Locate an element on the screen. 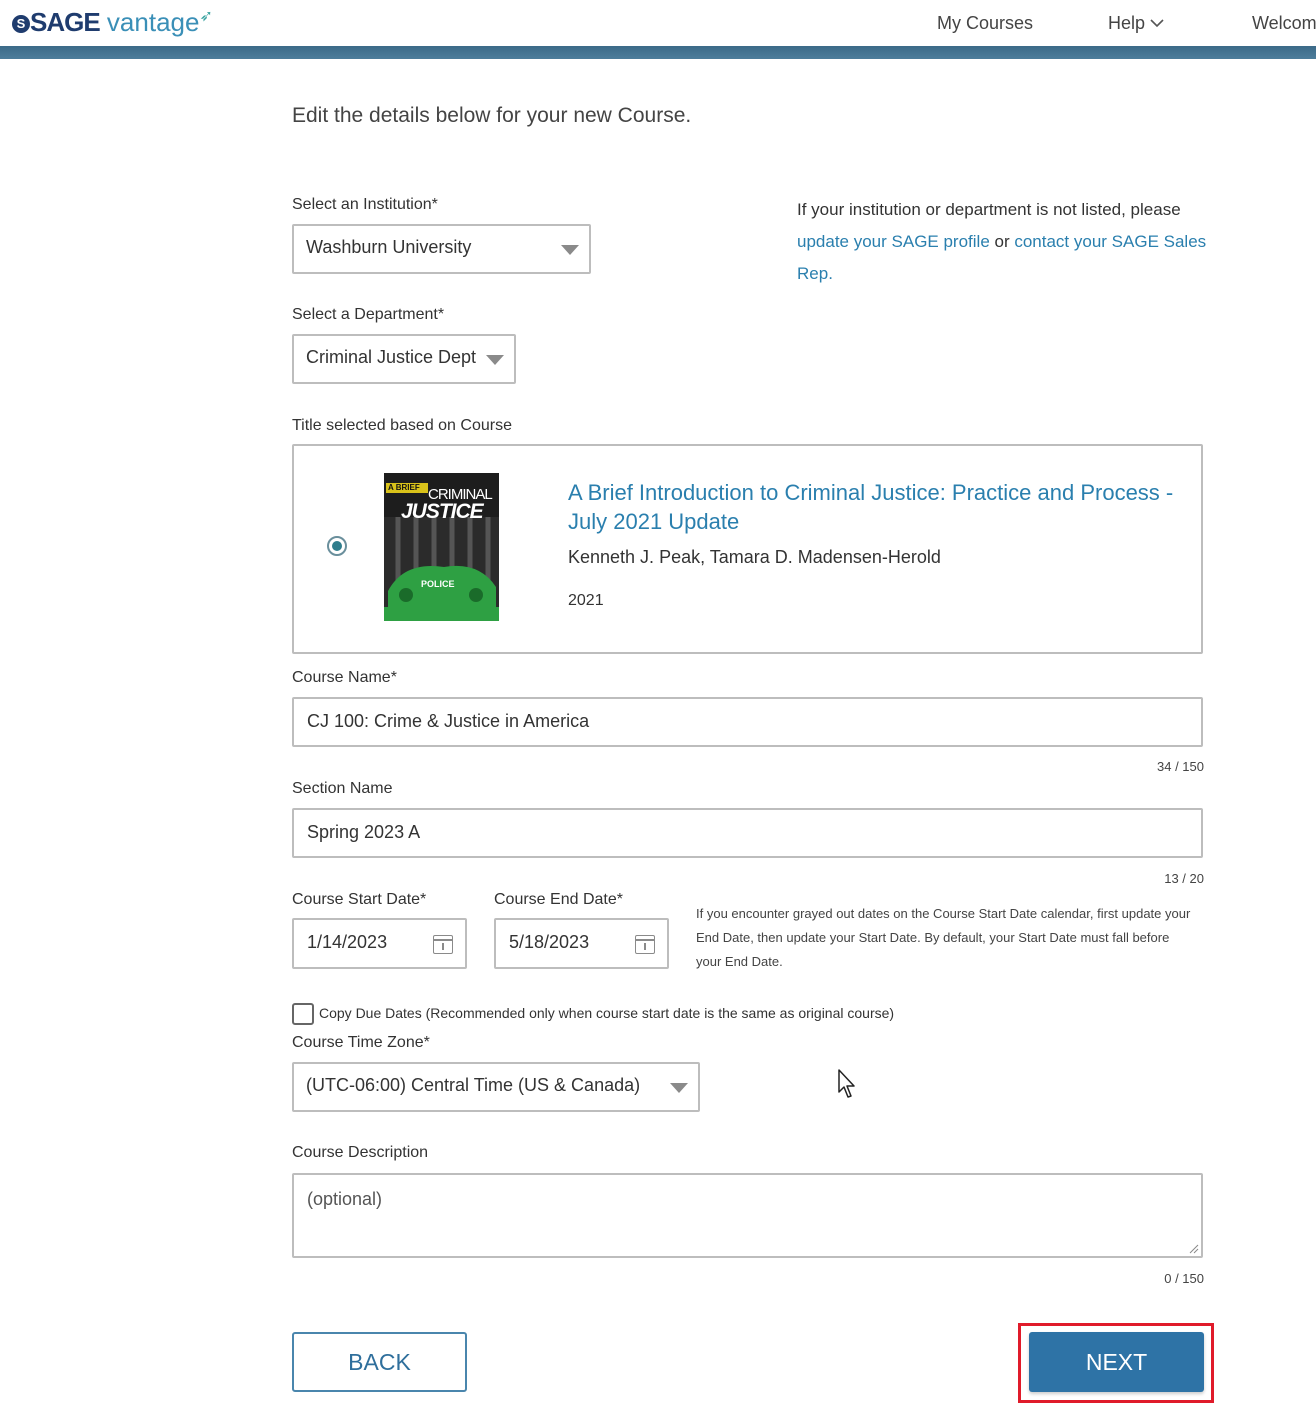 The height and width of the screenshot is (1418, 1316). nav-help: Help is located at coordinates (1136, 23).